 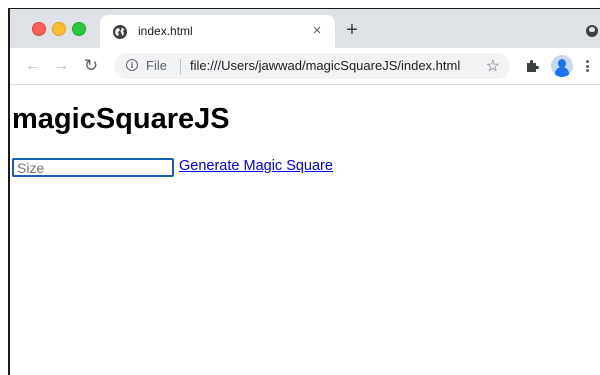 What do you see at coordinates (256, 166) in the screenshot?
I see `generate-magic-square-link: Generate Magic Square` at bounding box center [256, 166].